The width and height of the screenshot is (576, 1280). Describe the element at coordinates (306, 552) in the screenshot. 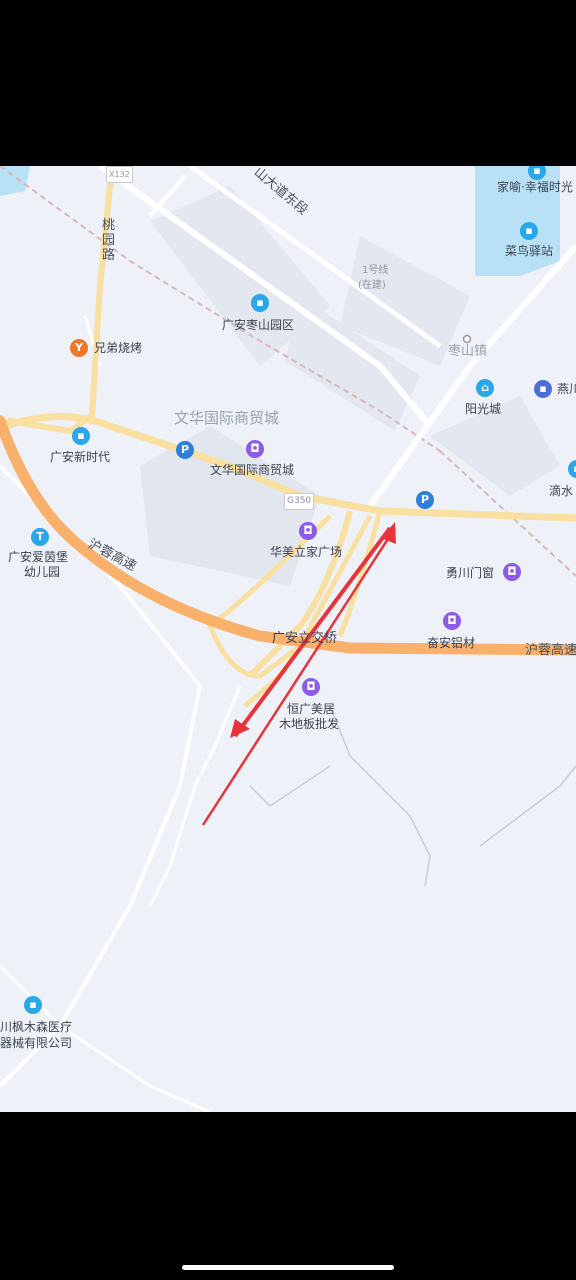

I see `poi-label: 华美立家广场` at that location.